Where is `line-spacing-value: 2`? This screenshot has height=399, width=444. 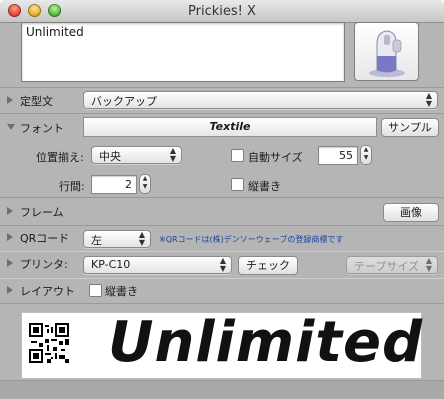
line-spacing-value: 2 is located at coordinates (128, 184).